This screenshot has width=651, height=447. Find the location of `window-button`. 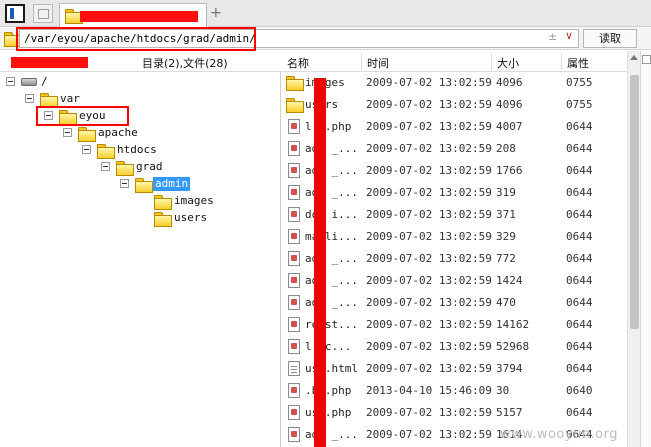

window-button is located at coordinates (43, 13).